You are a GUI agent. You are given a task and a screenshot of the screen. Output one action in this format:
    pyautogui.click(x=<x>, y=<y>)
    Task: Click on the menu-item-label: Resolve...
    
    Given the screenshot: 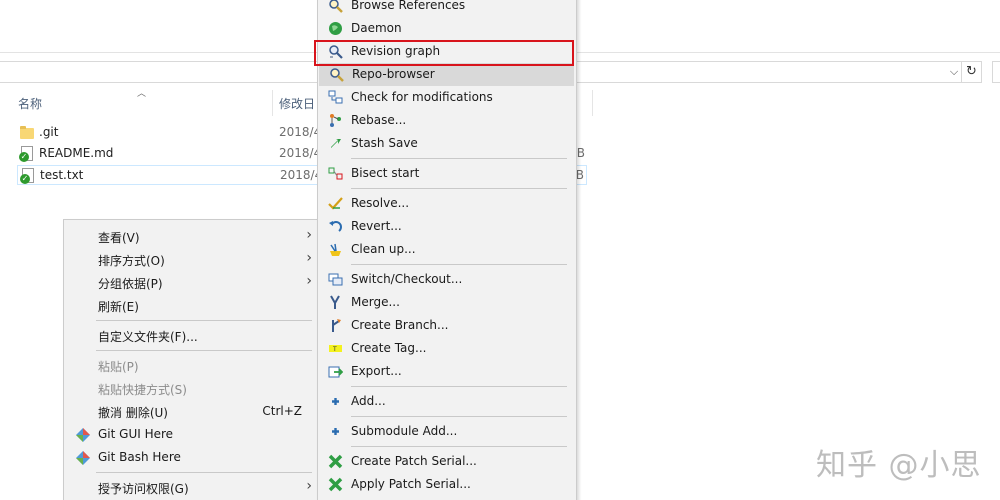 What is the action you would take?
    pyautogui.click(x=380, y=203)
    